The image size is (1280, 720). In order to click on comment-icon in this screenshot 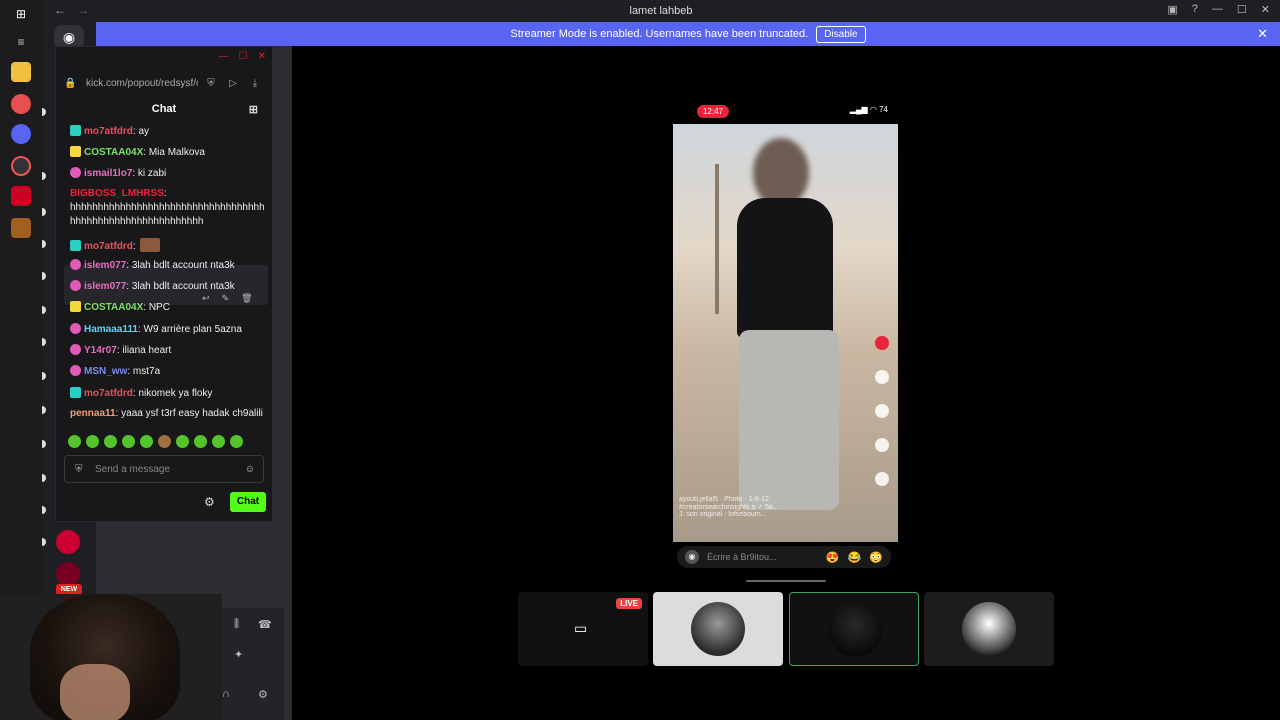, I will do `click(882, 411)`.